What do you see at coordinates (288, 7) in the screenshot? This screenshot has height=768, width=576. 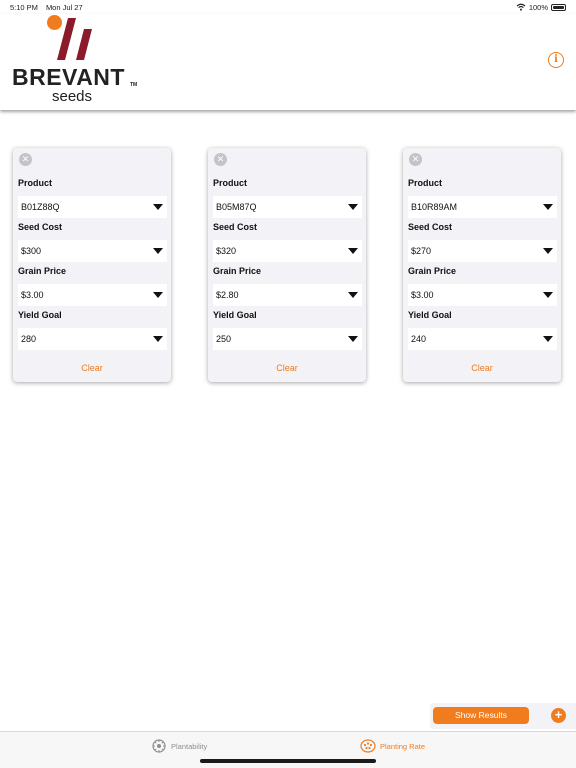 I see `status-bar: 5:10 PM Mon Jul 27 100%` at bounding box center [288, 7].